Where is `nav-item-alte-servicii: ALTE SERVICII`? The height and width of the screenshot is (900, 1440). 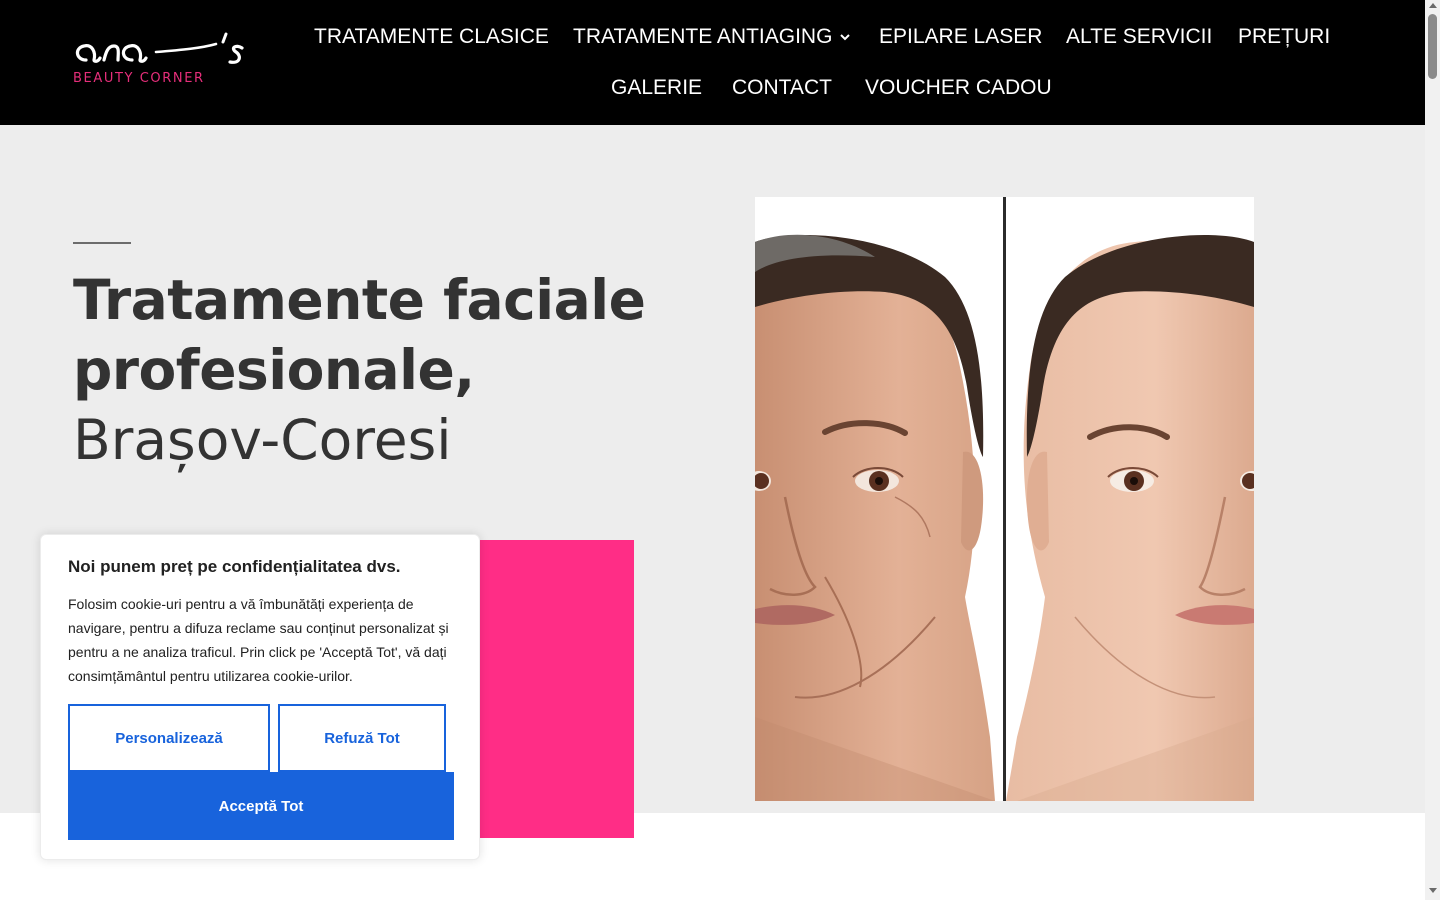
nav-item-alte-servicii: ALTE SERVICII is located at coordinates (1139, 37).